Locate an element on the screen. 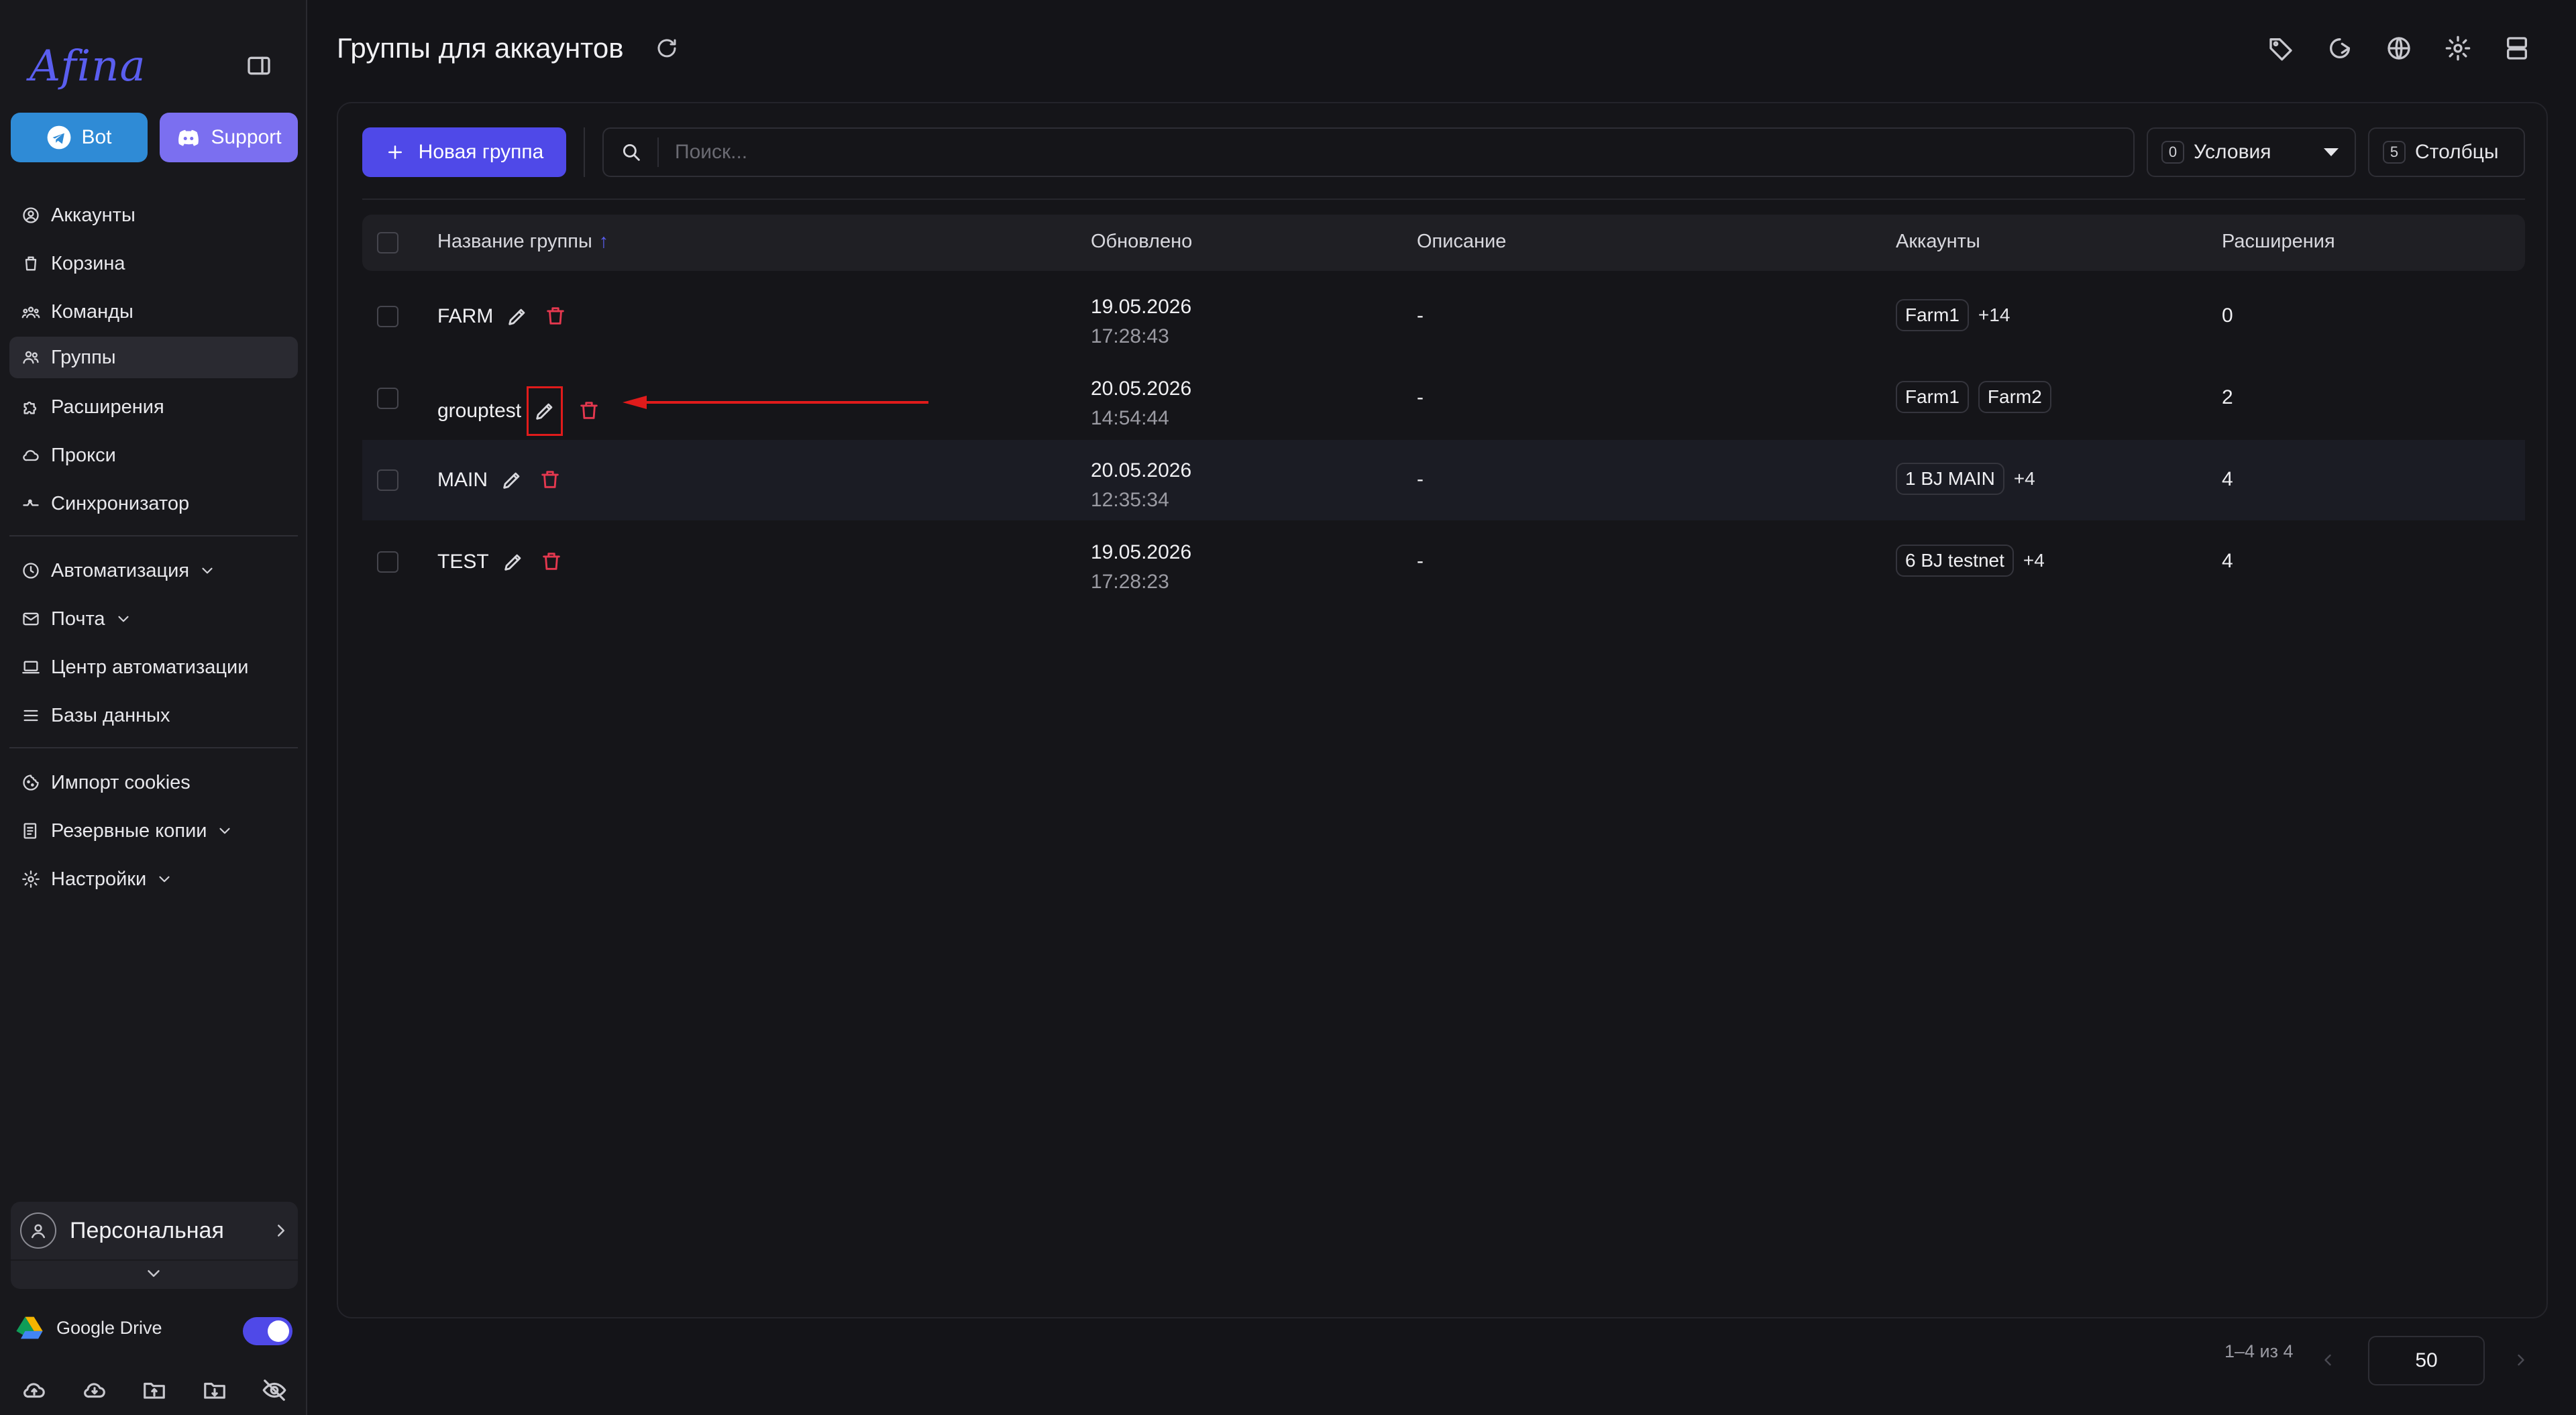 The image size is (2576, 1415). table-row: MAIN 20.05.2026 12:35:34 - 1 BJ MAIN +4 4 is located at coordinates (1443, 480).